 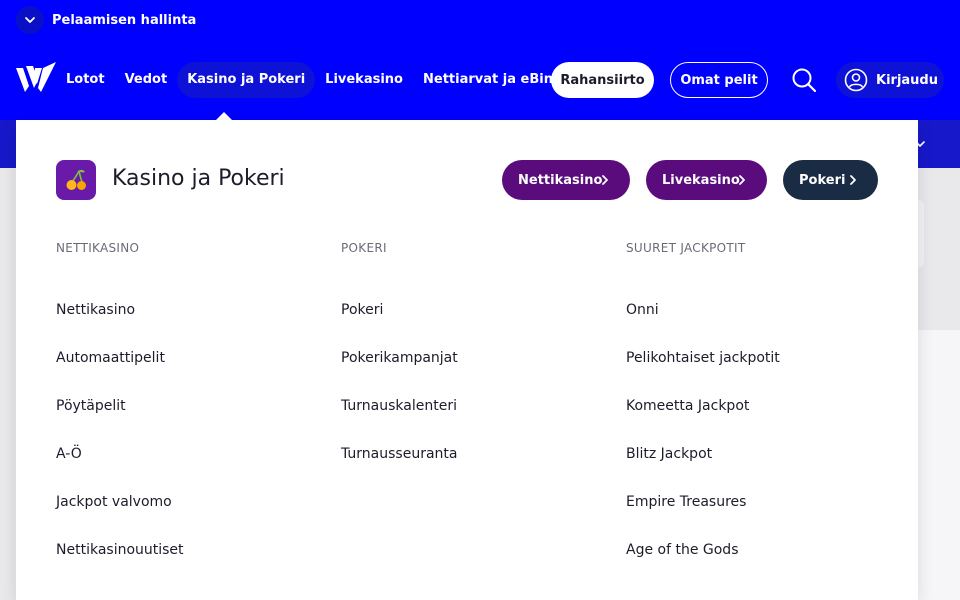 I want to click on menu-link: Age of the Gods, so click(x=756, y=564).